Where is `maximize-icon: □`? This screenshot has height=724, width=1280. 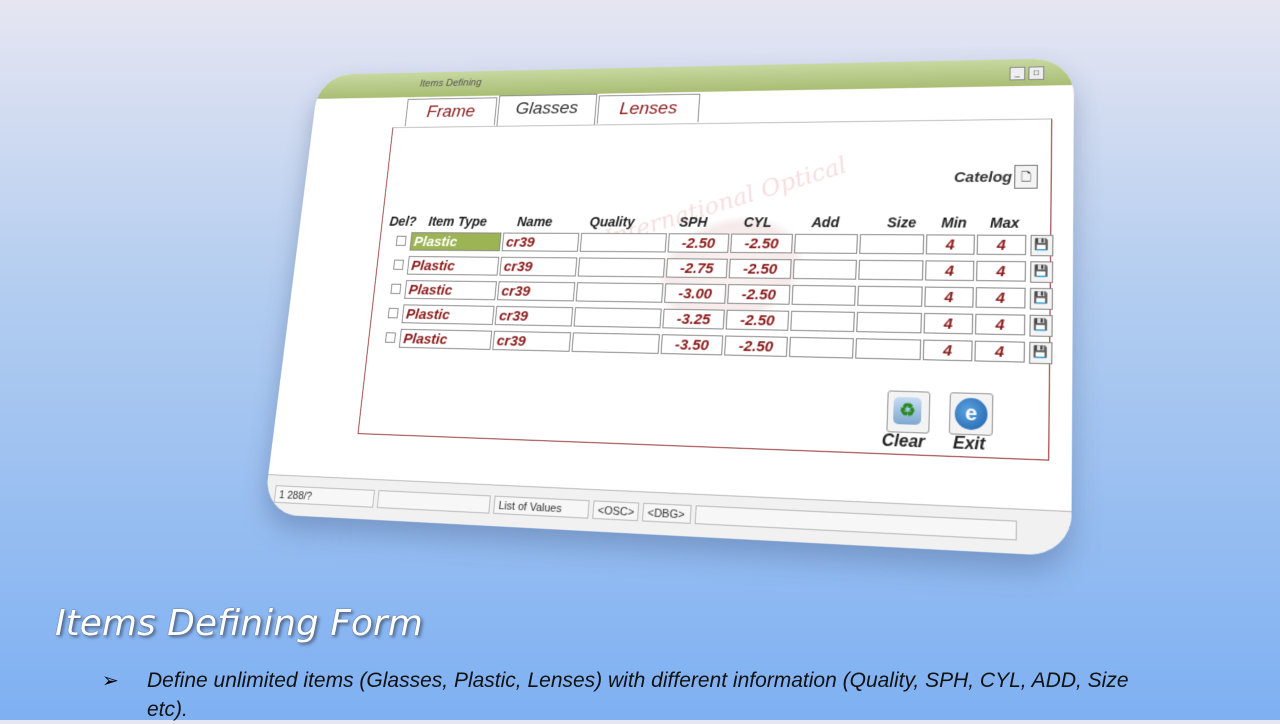
maximize-icon: □ is located at coordinates (1036, 73).